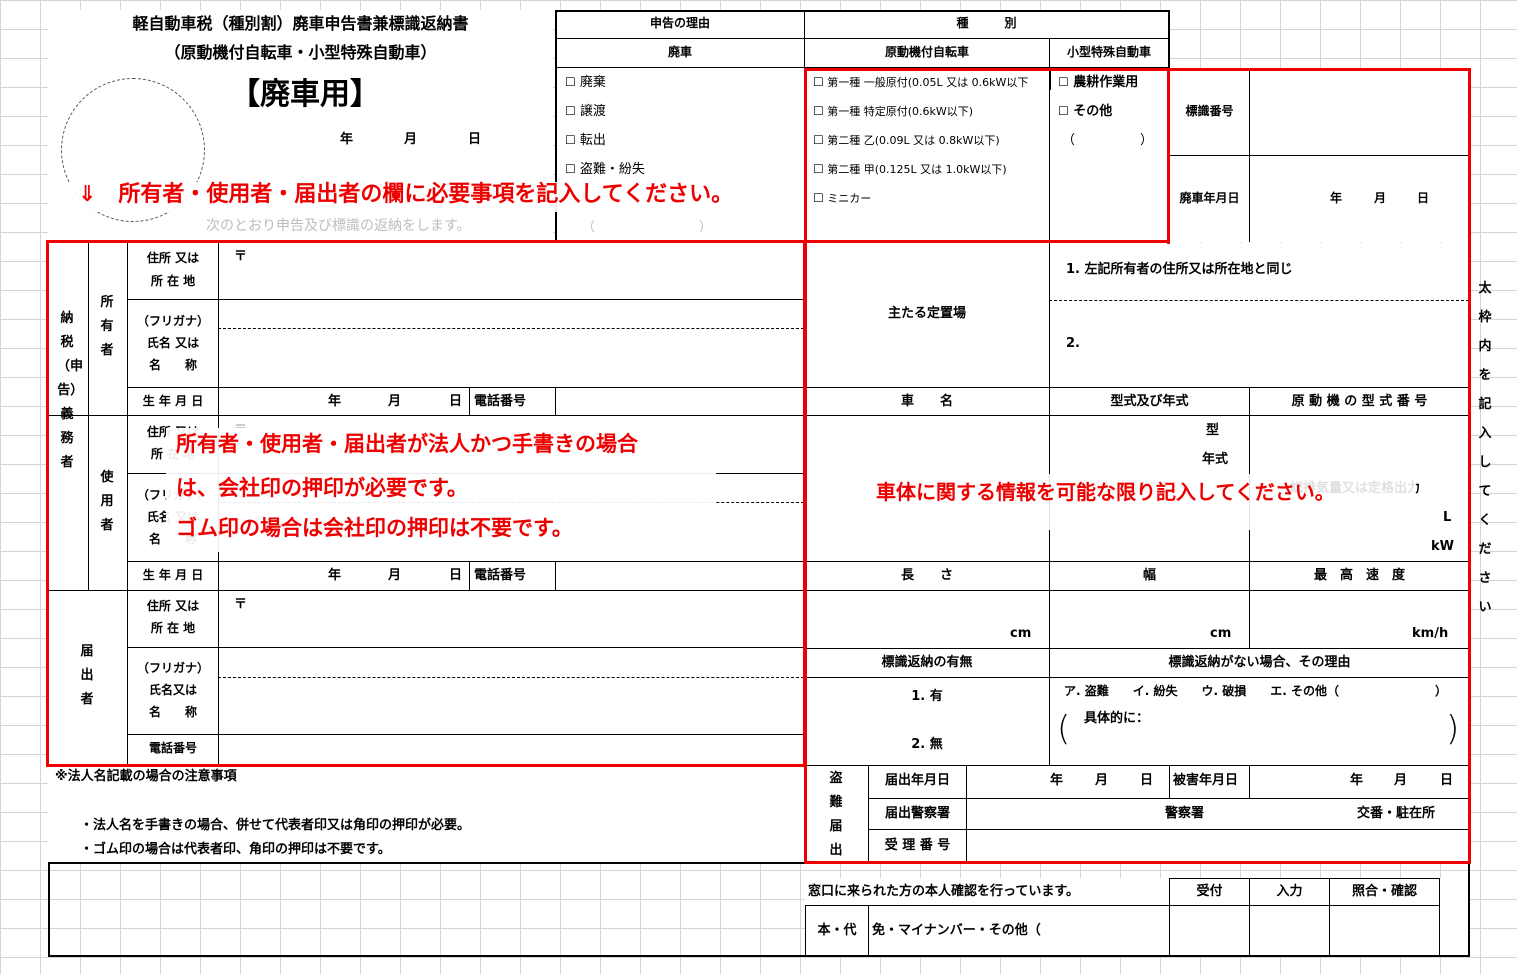 The image size is (1517, 974). What do you see at coordinates (1105, 492) in the screenshot?
I see `vehicle-info-notice: 車体に関する情報を可能な限り記入してください。` at bounding box center [1105, 492].